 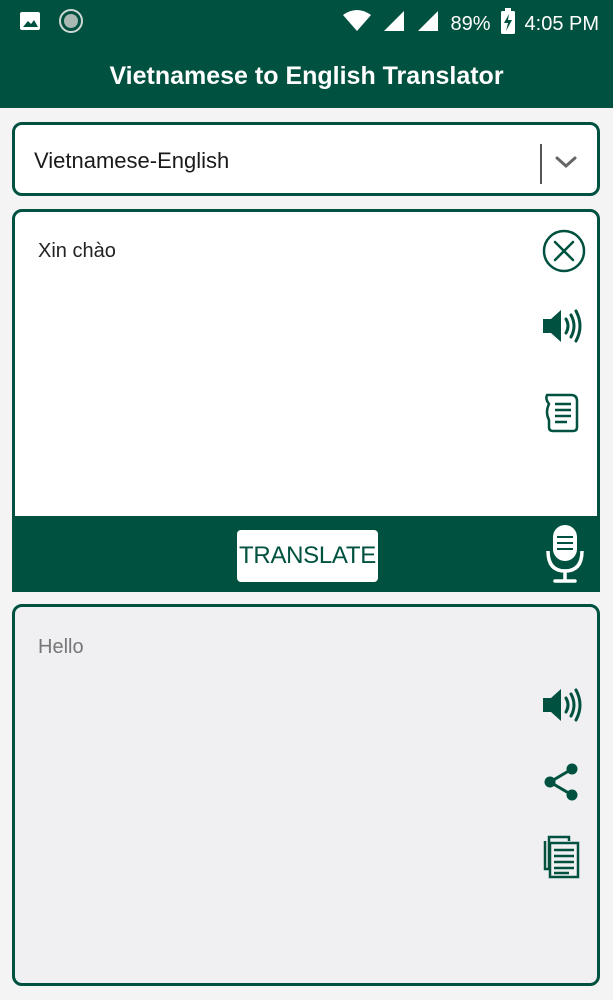 I want to click on translate-bar: TRANSLATE, so click(x=306, y=552).